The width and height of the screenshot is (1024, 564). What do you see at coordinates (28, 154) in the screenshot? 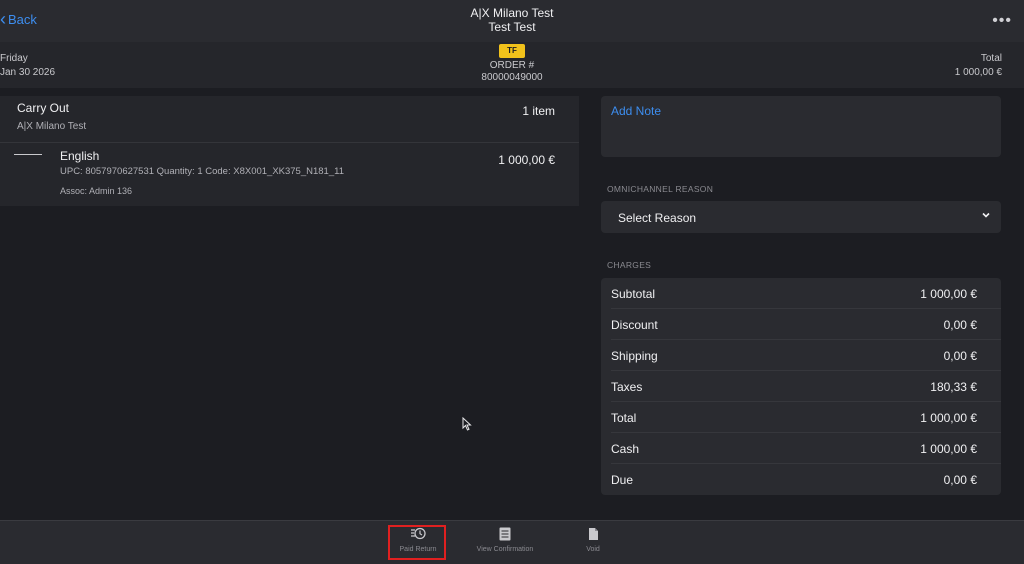
I see `item-thumbnail-placeholder` at bounding box center [28, 154].